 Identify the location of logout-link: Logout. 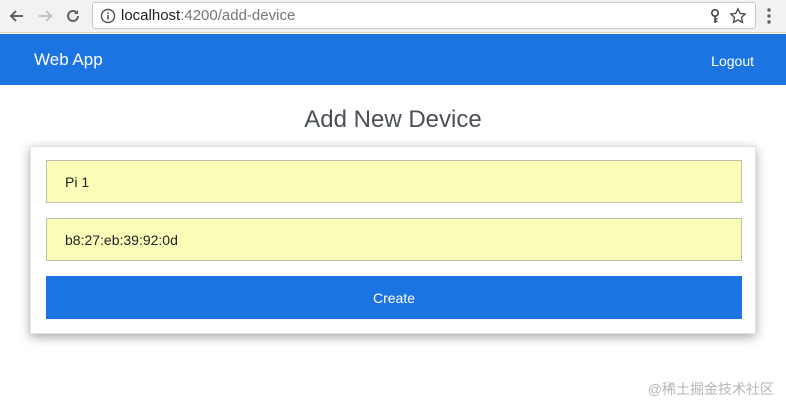
(732, 61).